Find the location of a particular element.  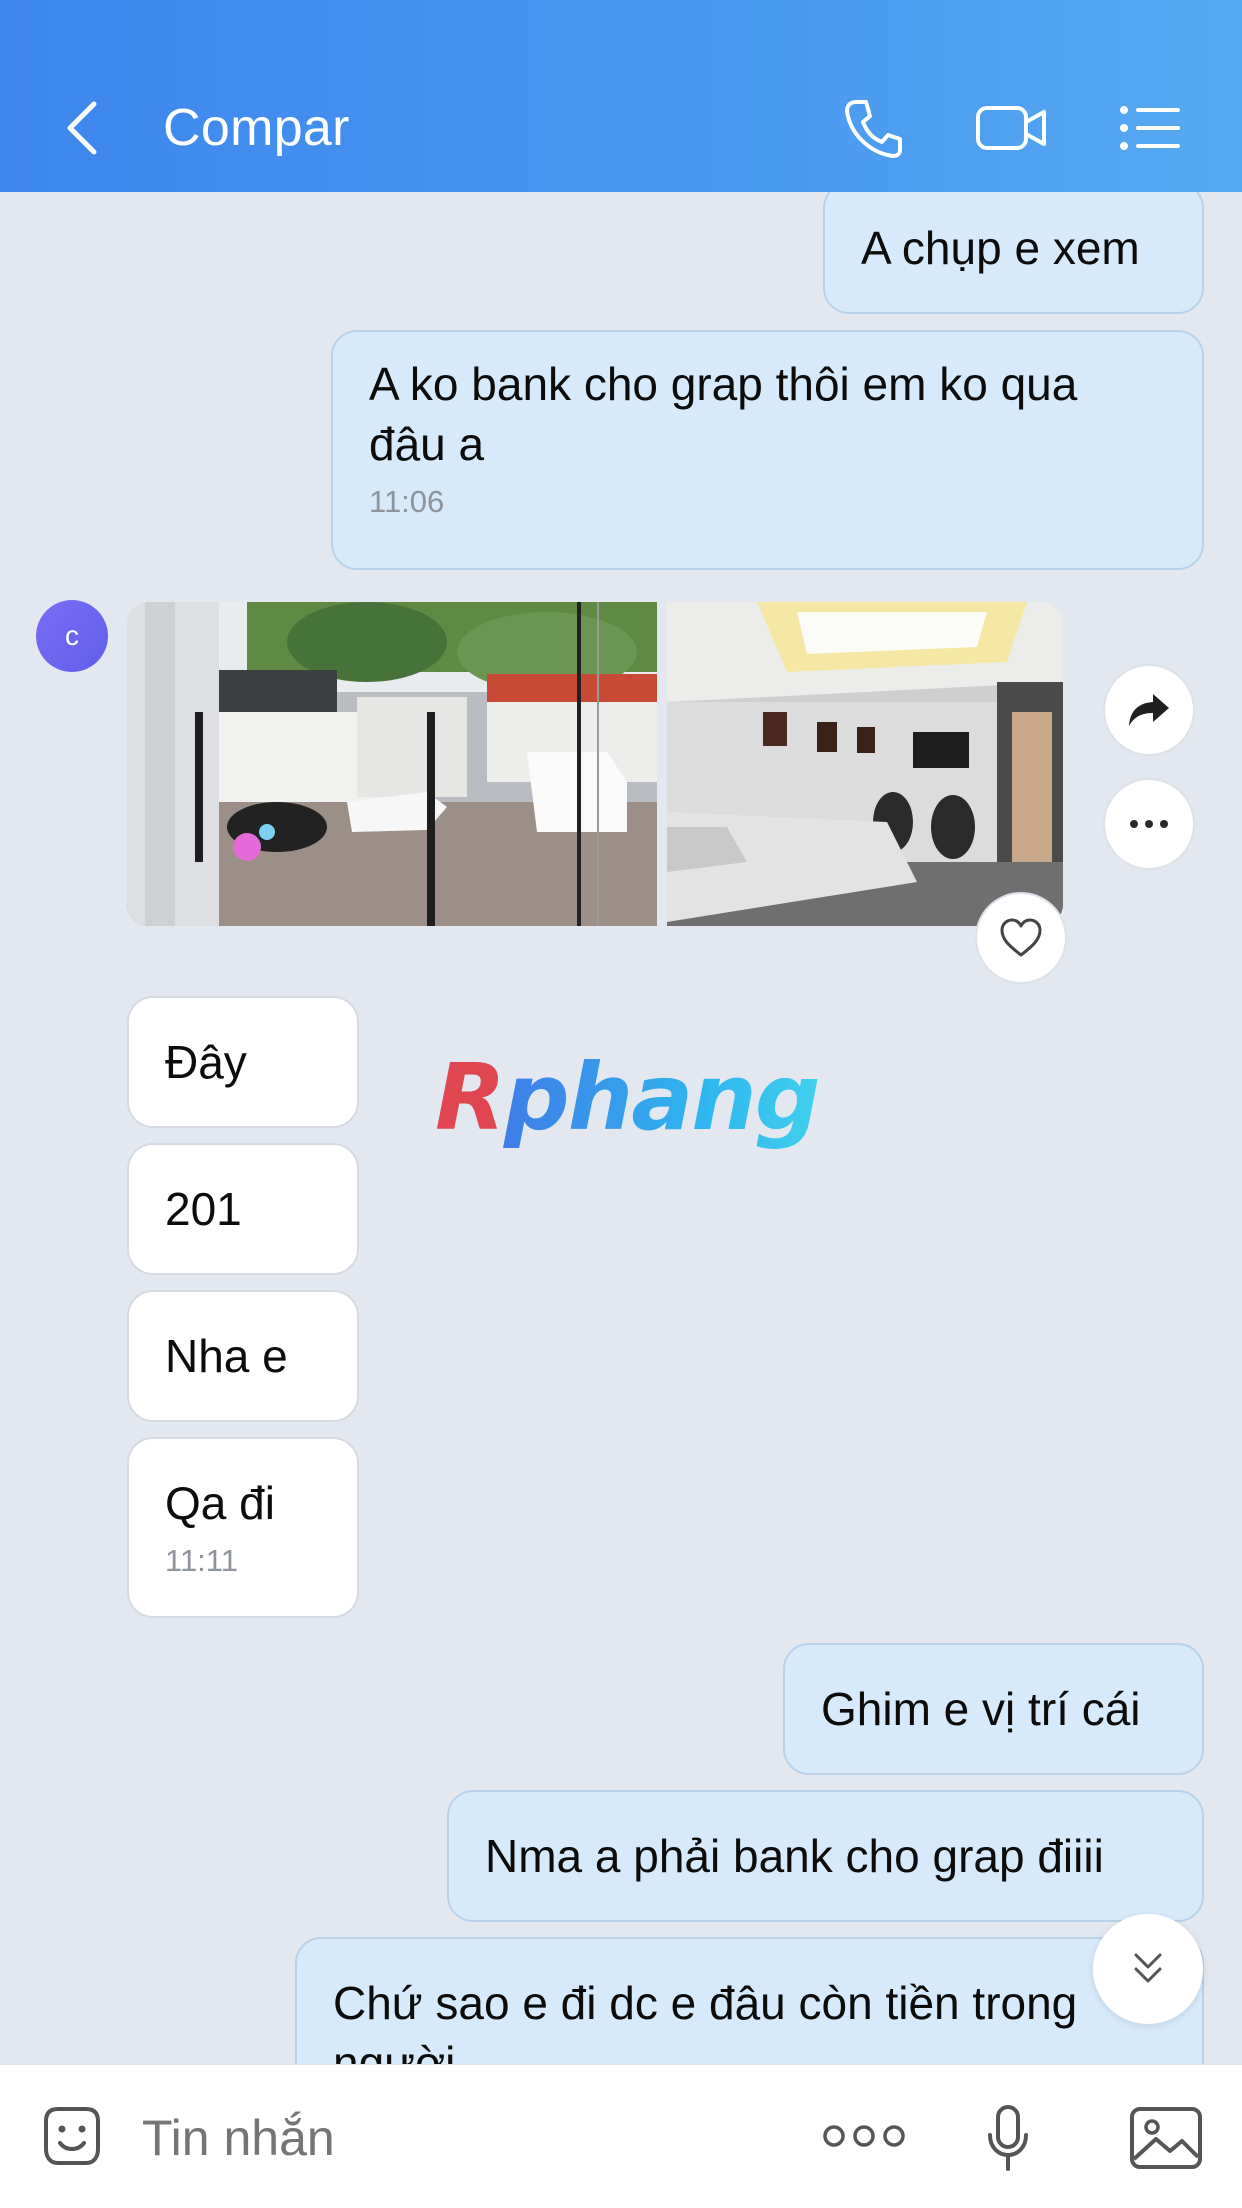

double-chevron-down-icon is located at coordinates (1148, 1968).